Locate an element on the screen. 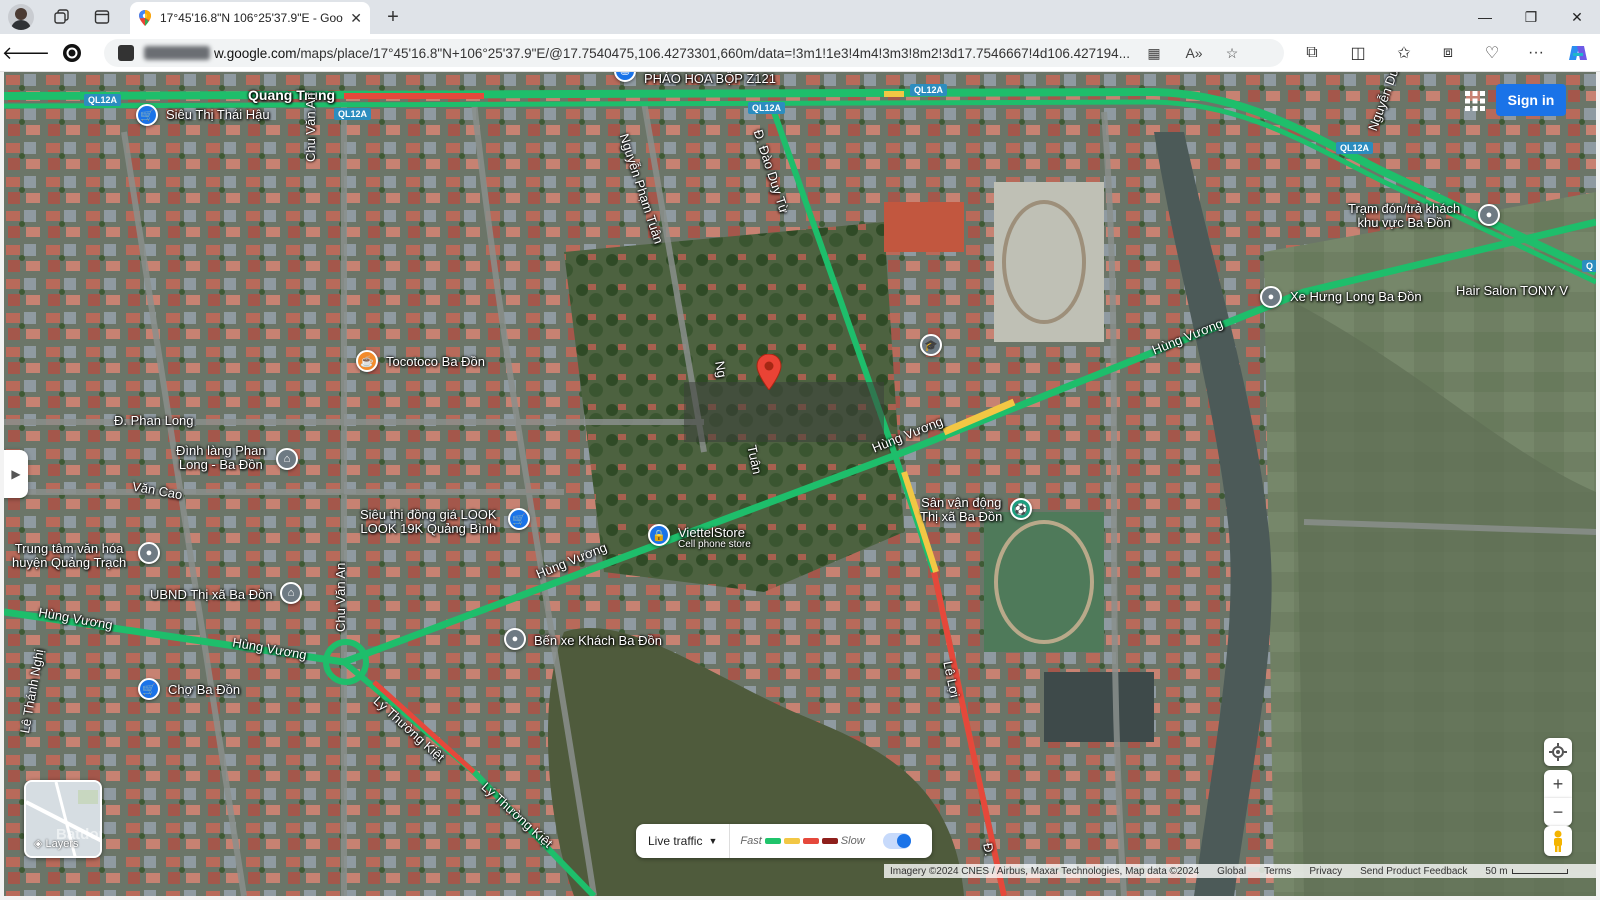 Image resolution: width=1600 pixels, height=900 pixels. place-label-trung-tam-van-hoa: Trung tâm văn hóa huyện Quảng Trạch is located at coordinates (69, 555).